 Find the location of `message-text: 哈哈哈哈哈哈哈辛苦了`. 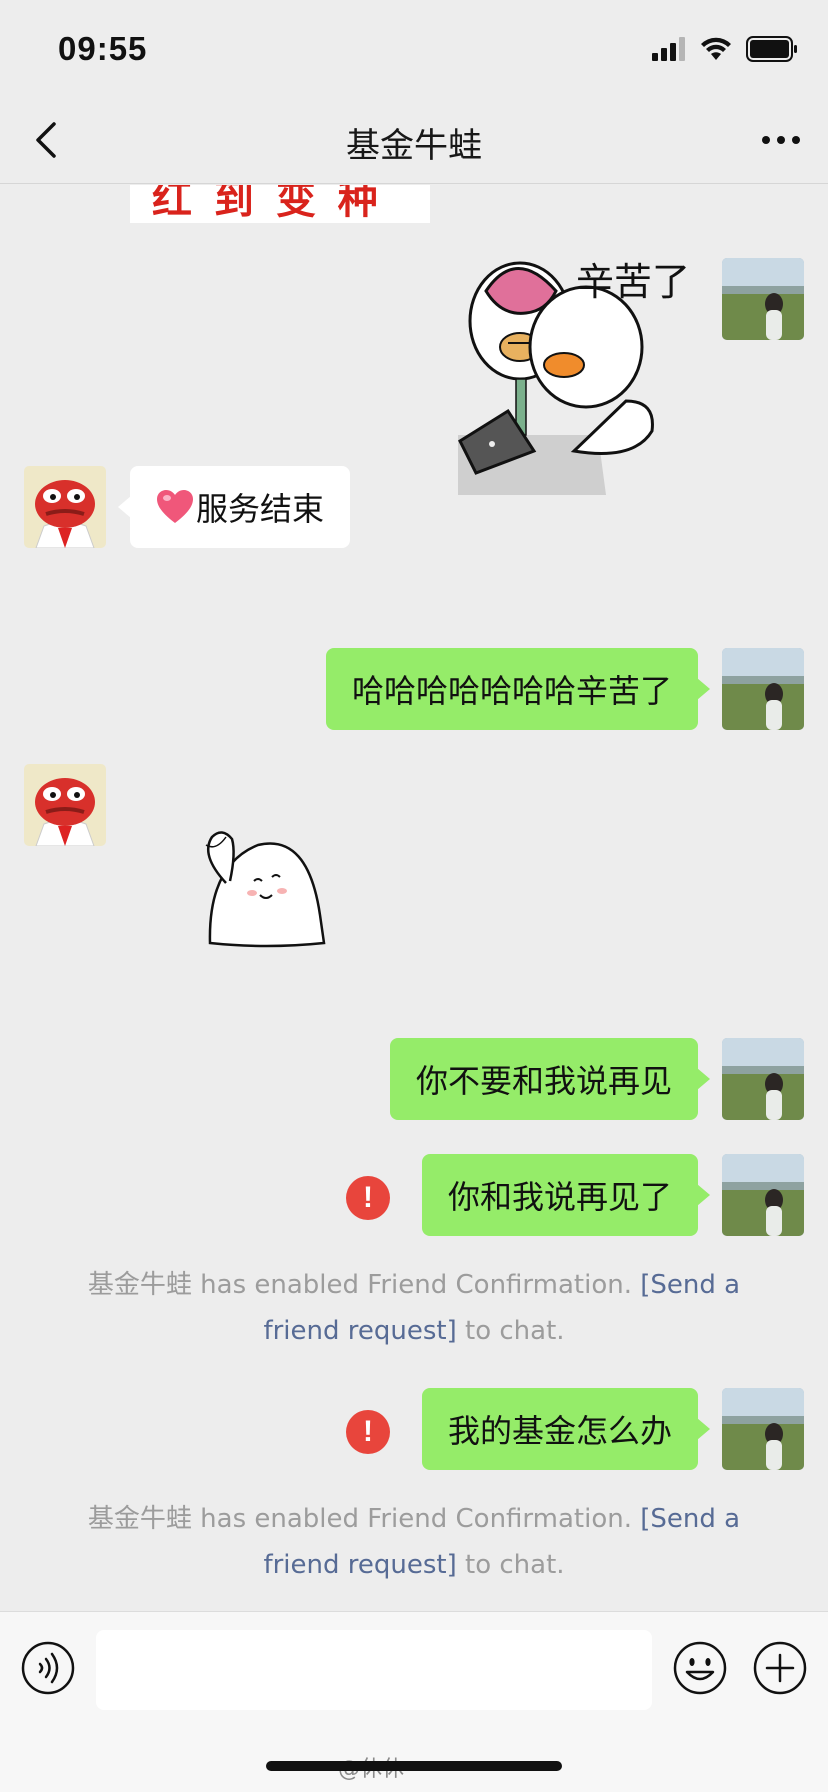

message-text: 哈哈哈哈哈哈哈辛苦了 is located at coordinates (511, 691).